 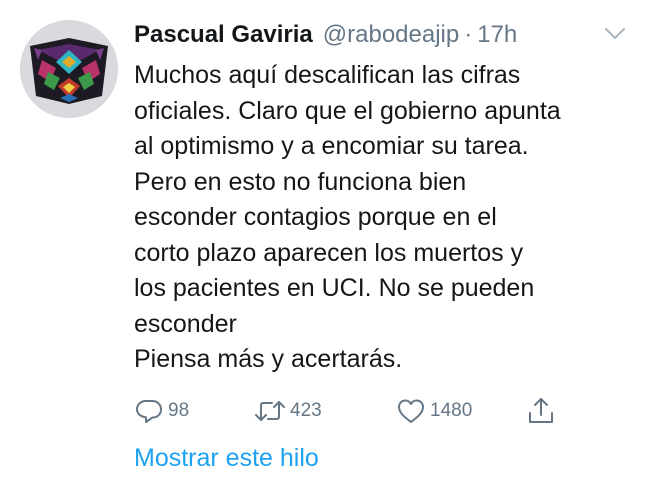 I want to click on like-count: 1480, so click(x=451, y=410).